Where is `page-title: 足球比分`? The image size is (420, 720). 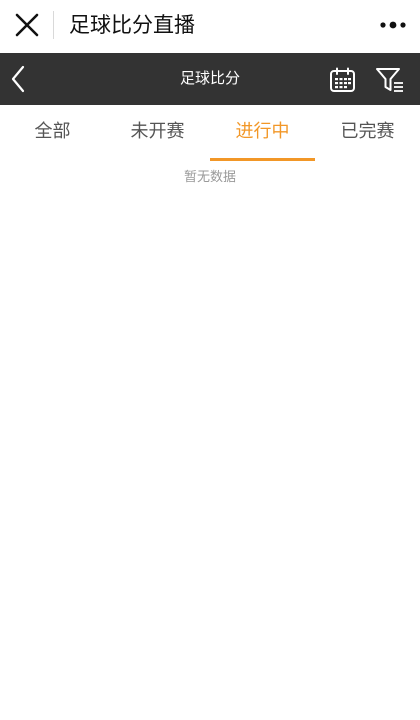 page-title: 足球比分 is located at coordinates (209, 78).